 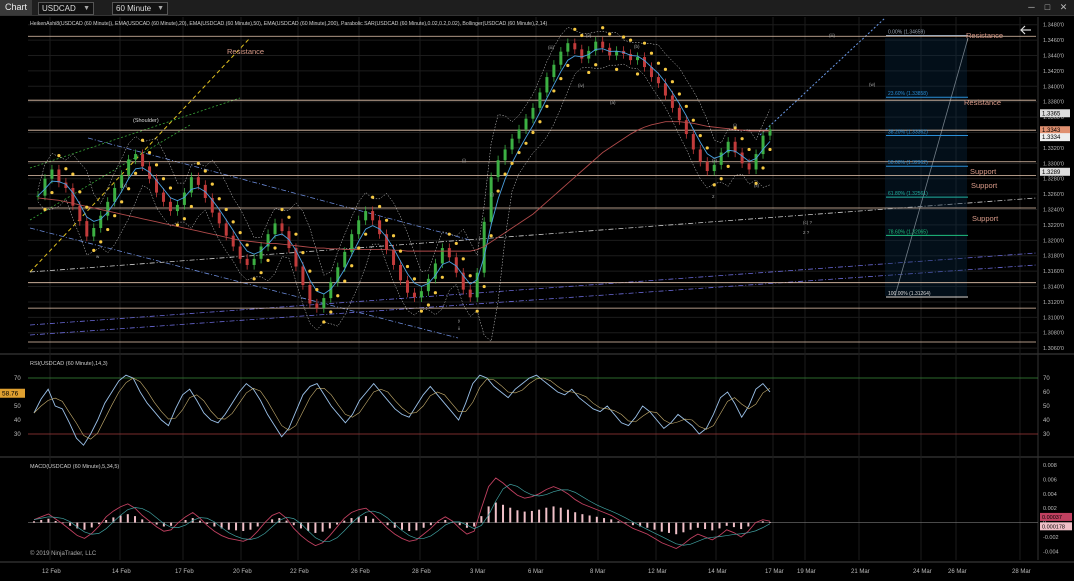 What do you see at coordinates (581, 85) in the screenshot?
I see `wave-label: (iv)` at bounding box center [581, 85].